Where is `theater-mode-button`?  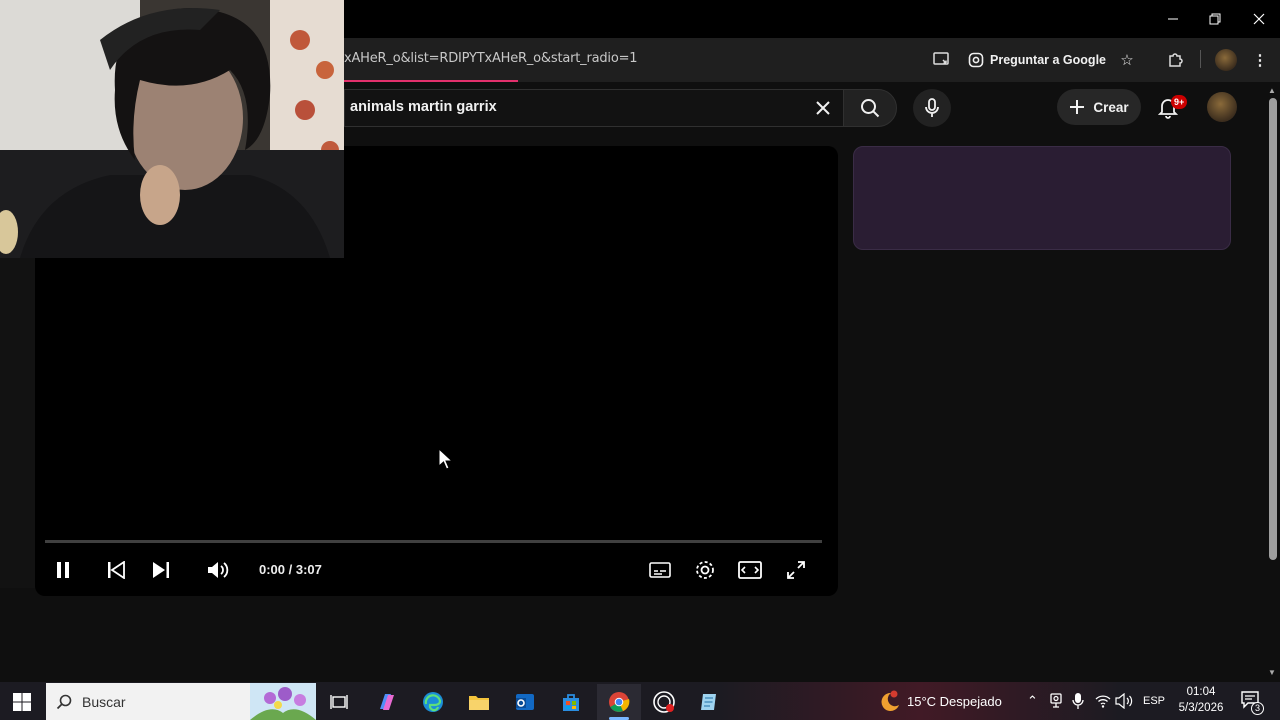
theater-mode-button is located at coordinates (750, 570).